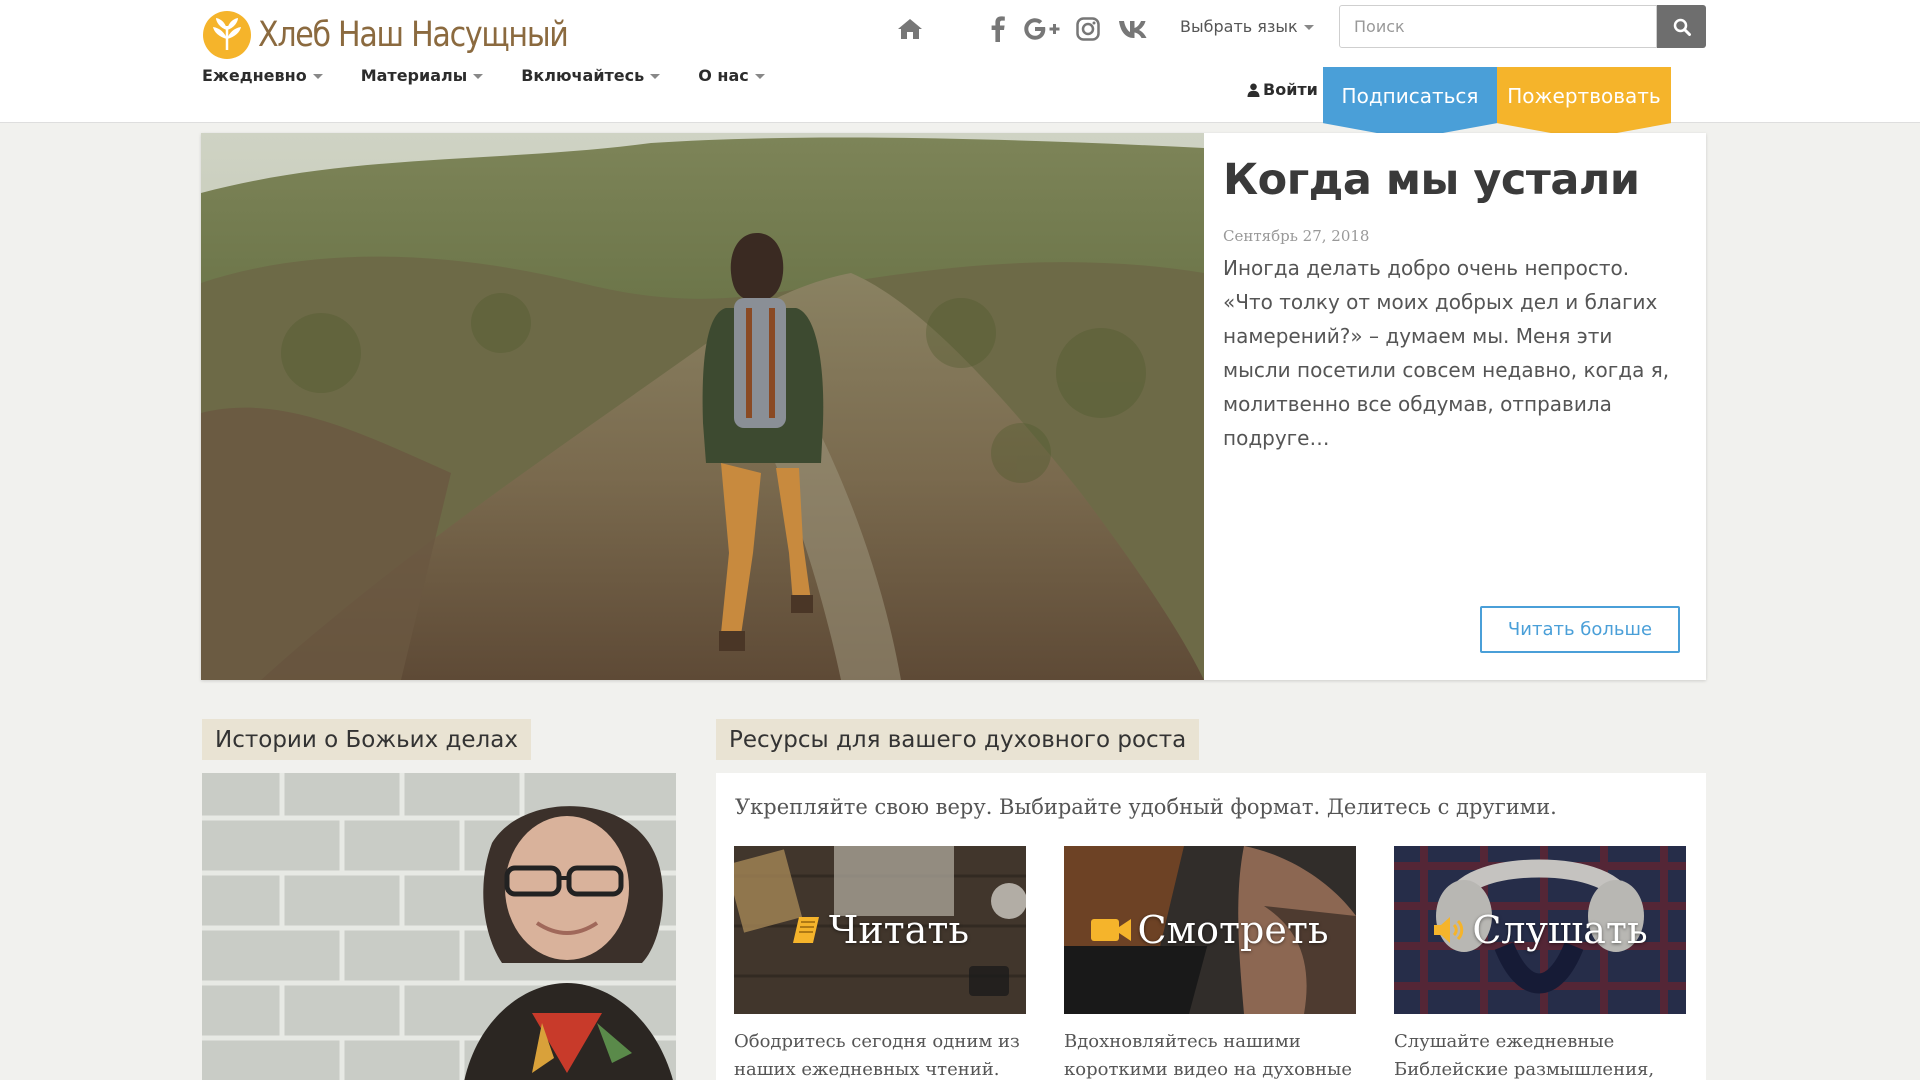  Describe the element at coordinates (1584, 103) in the screenshot. I see `donate-button: Пожертвовать` at that location.